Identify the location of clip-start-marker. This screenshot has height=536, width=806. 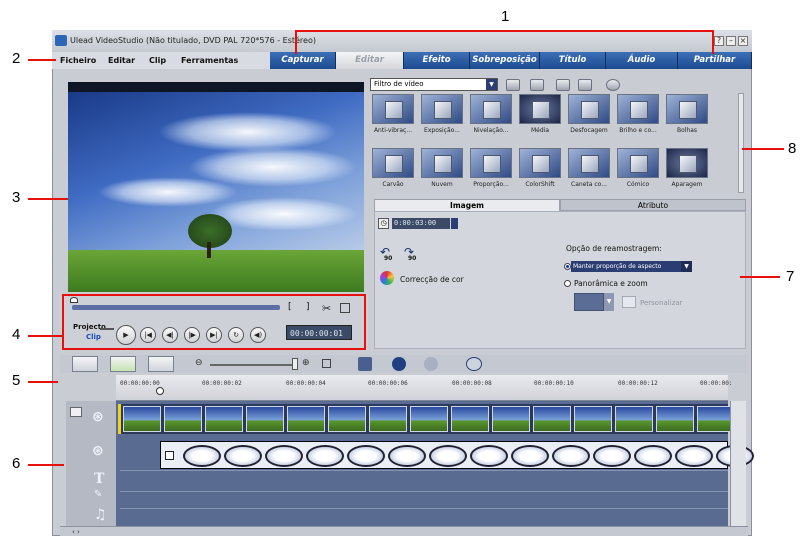
(119, 419).